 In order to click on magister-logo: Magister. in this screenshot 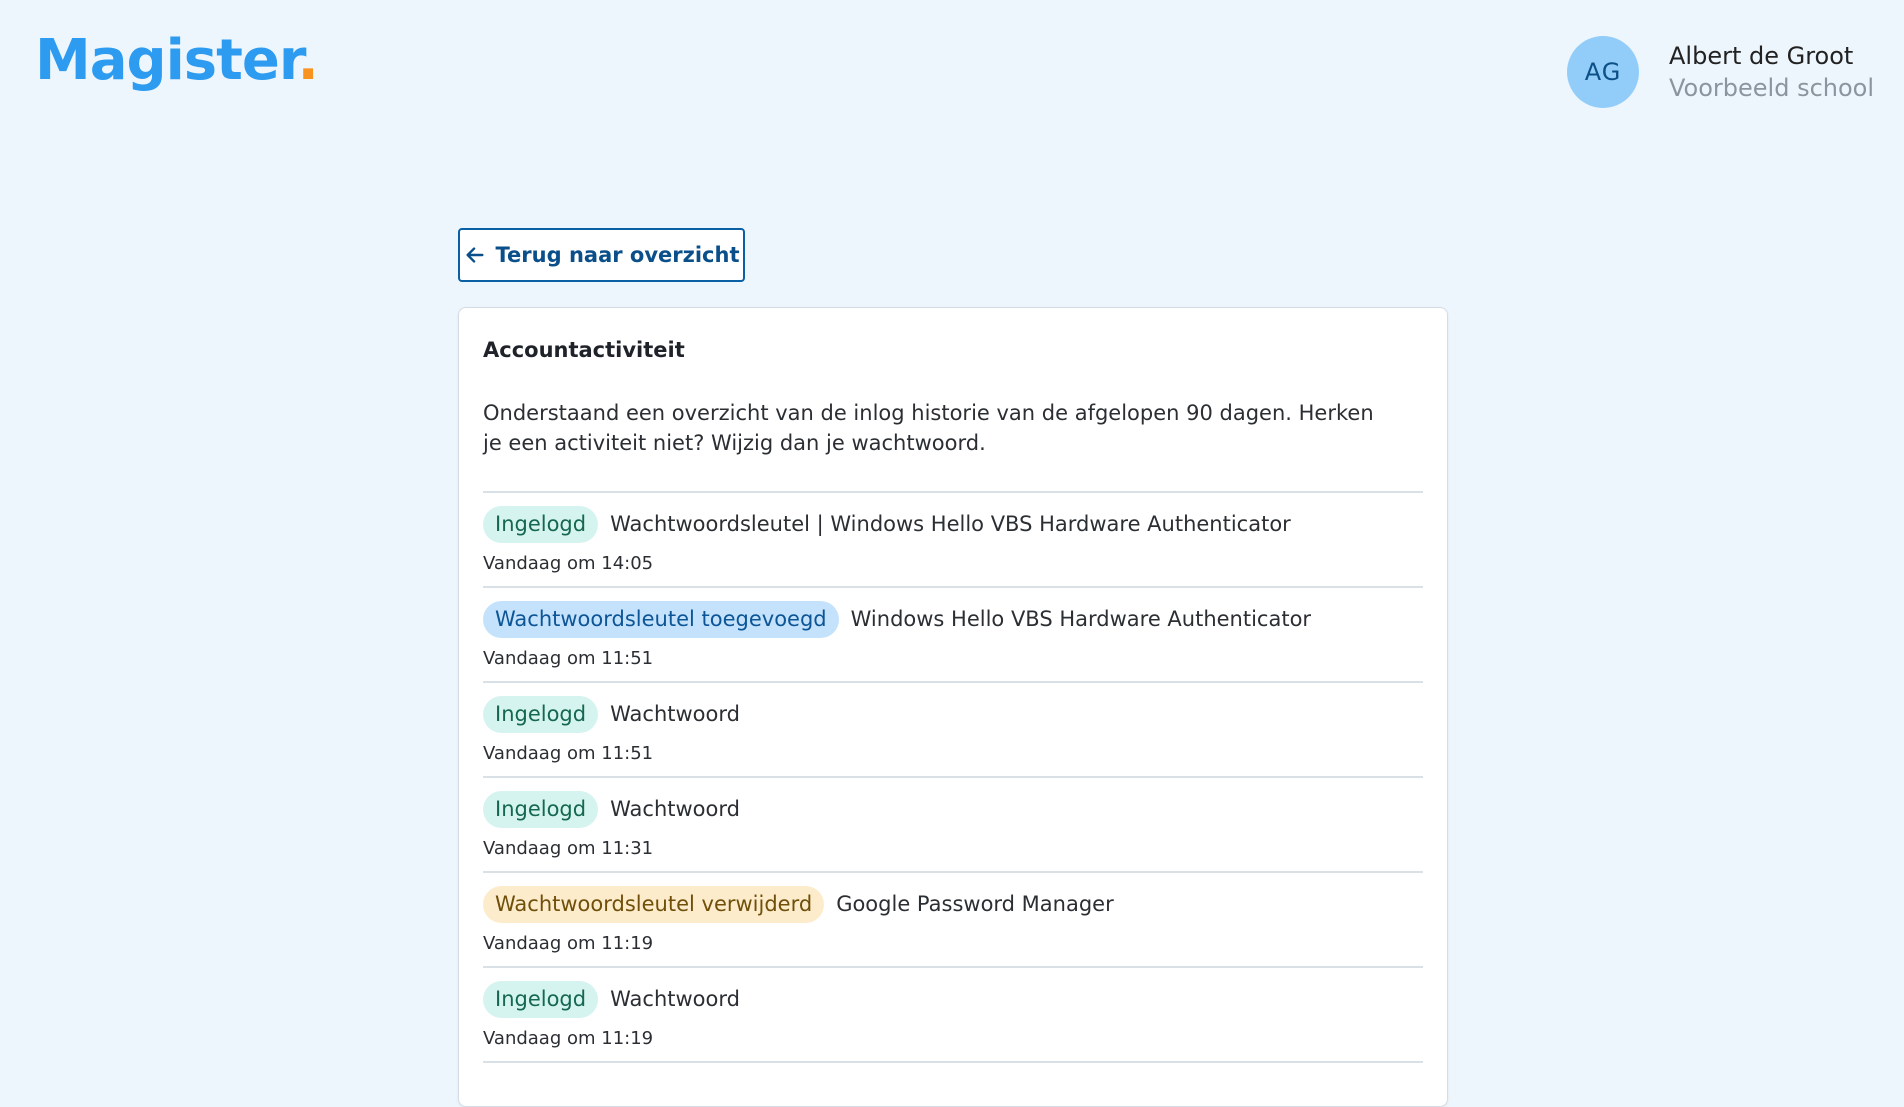, I will do `click(177, 61)`.